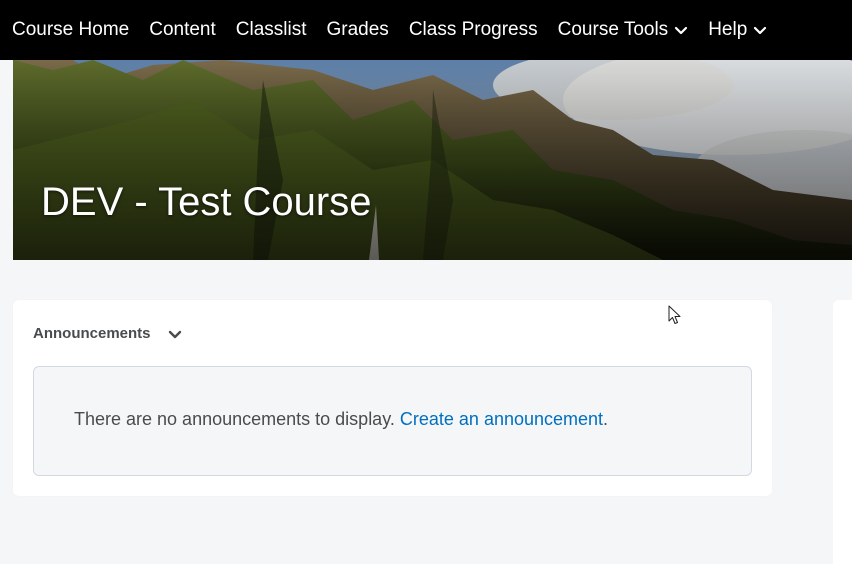  I want to click on nav-item-label: Course Home, so click(71, 29).